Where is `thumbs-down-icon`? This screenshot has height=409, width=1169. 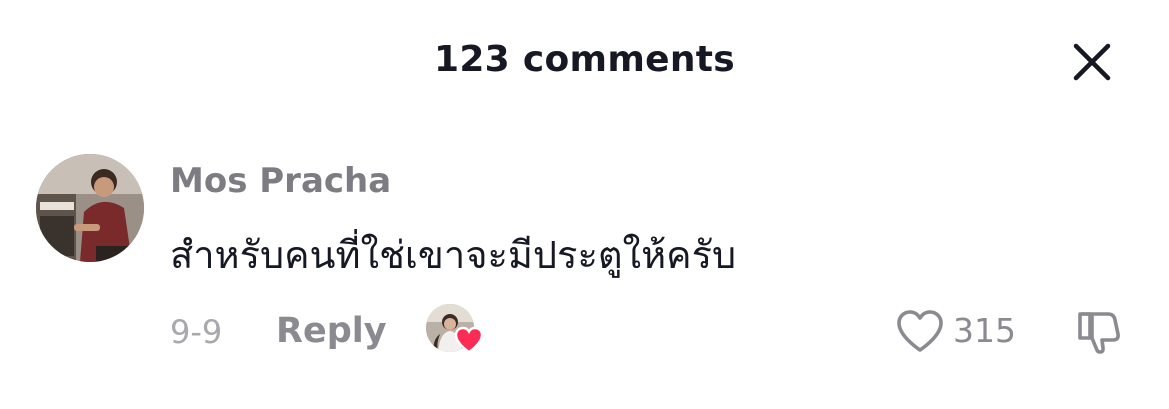
thumbs-down-icon is located at coordinates (1099, 333).